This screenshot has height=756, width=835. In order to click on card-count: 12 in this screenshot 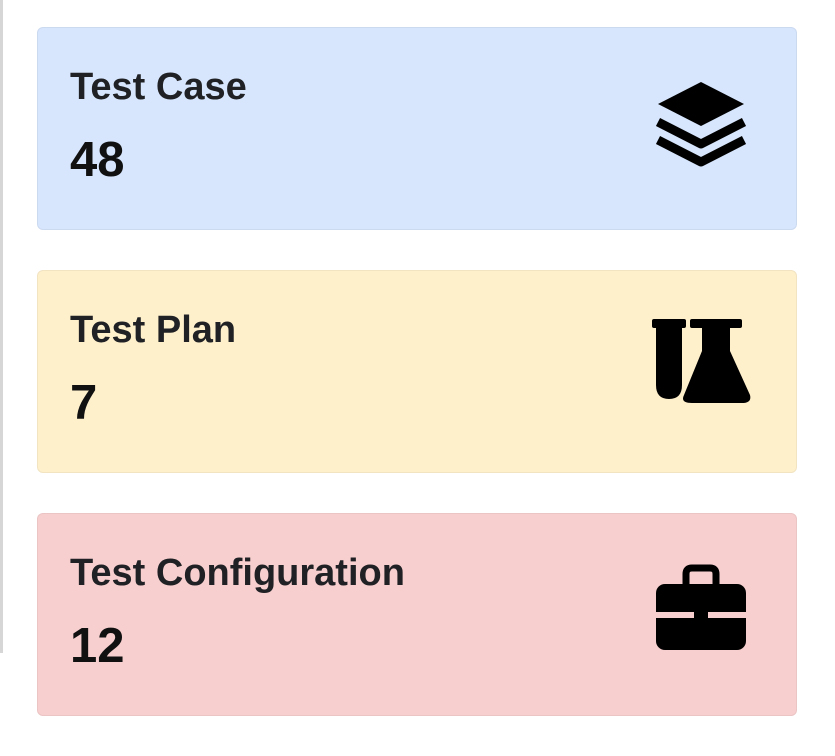, I will do `click(97, 646)`.